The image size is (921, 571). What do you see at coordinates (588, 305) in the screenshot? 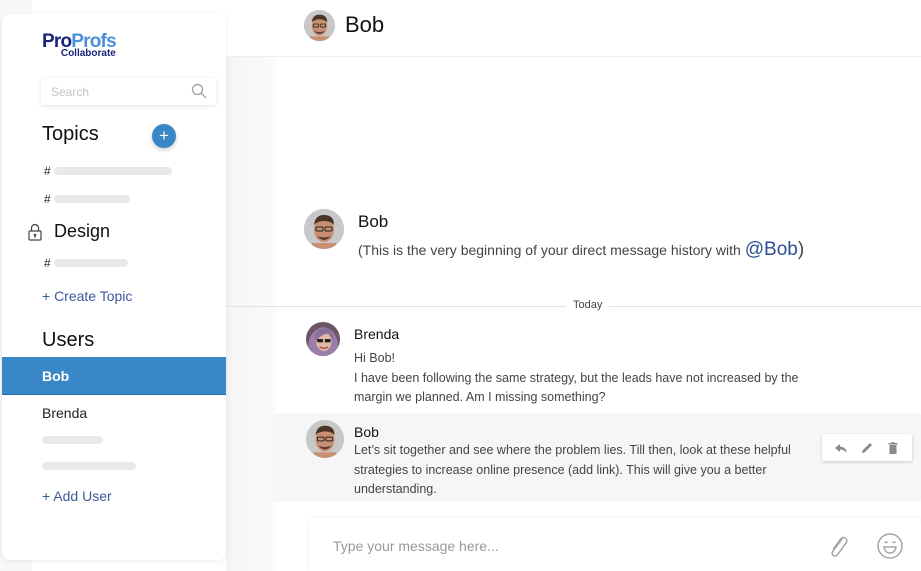
I see `day-divider-label: Today` at bounding box center [588, 305].